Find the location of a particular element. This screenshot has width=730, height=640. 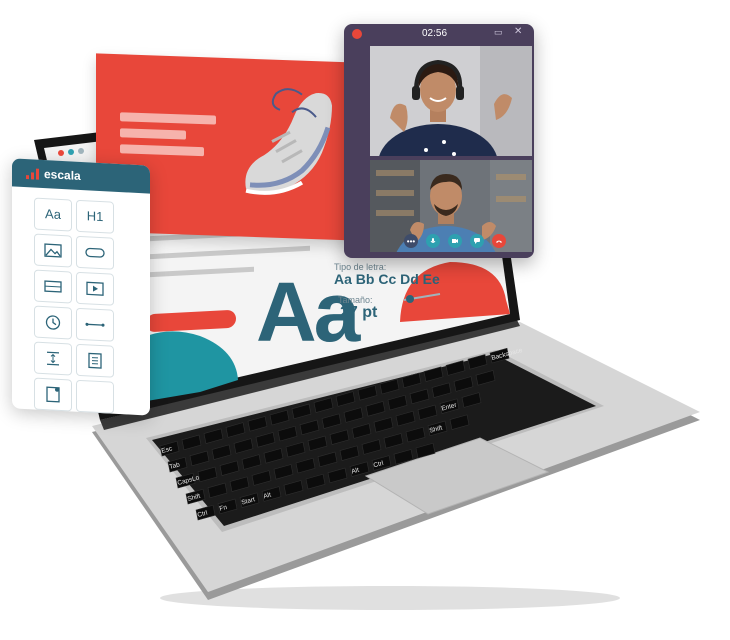

spacing-tool-button is located at coordinates (53, 358).